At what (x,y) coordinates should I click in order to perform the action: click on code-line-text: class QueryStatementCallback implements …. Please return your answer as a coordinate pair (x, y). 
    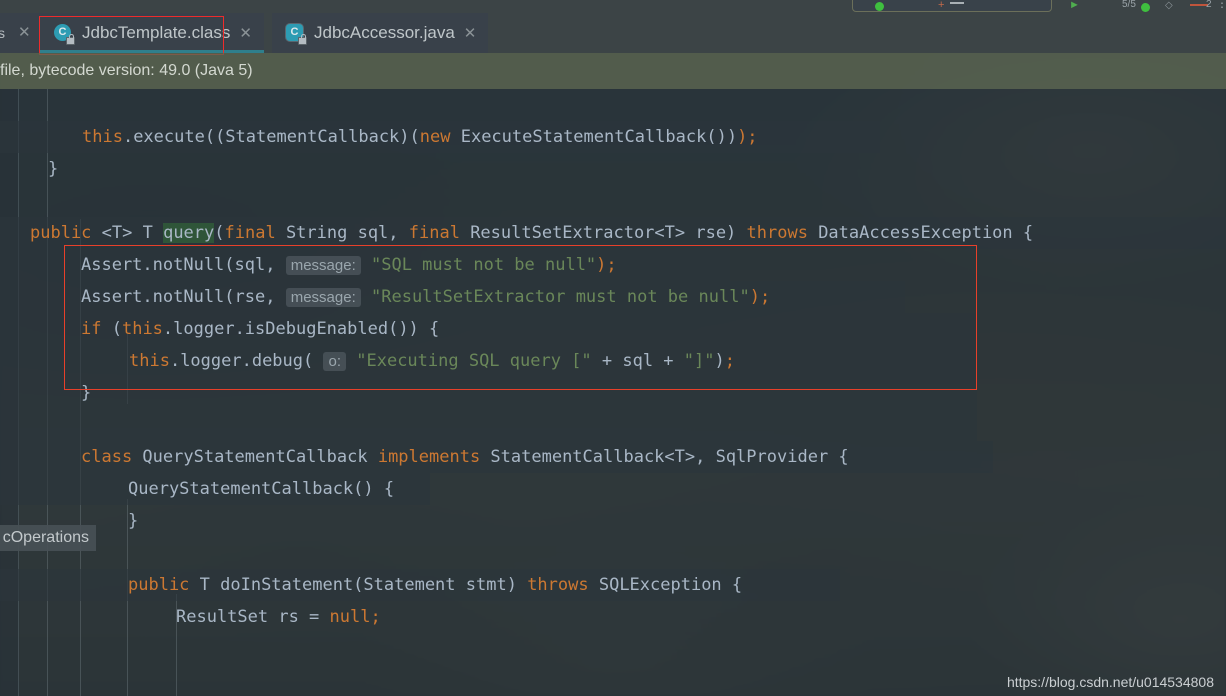
    Looking at the image, I should click on (465, 457).